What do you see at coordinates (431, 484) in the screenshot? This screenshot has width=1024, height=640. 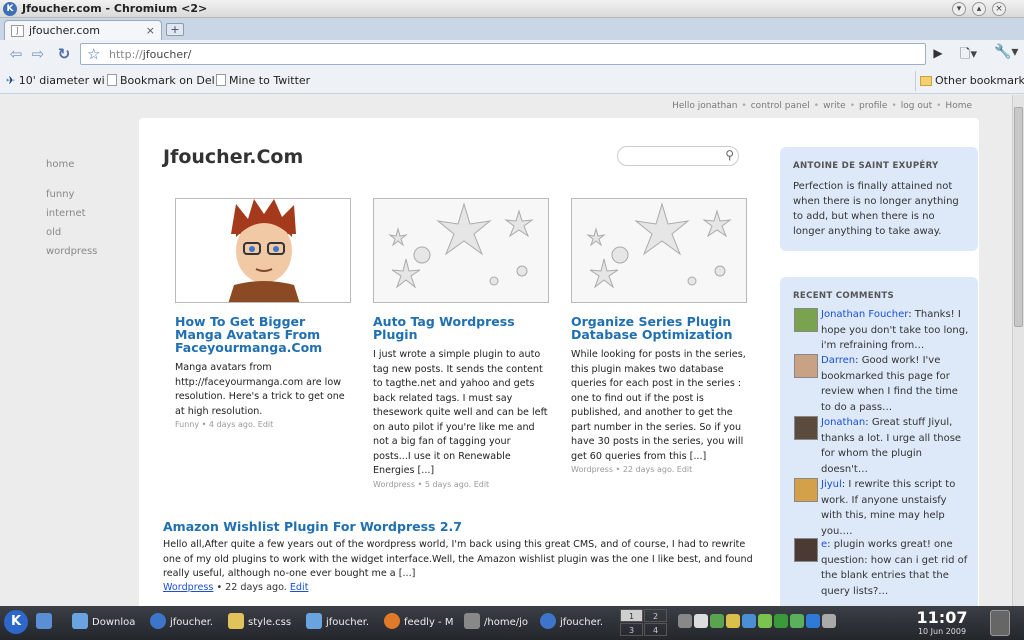 I see `post-meta: Wordpress • 5 days ago. Edit` at bounding box center [431, 484].